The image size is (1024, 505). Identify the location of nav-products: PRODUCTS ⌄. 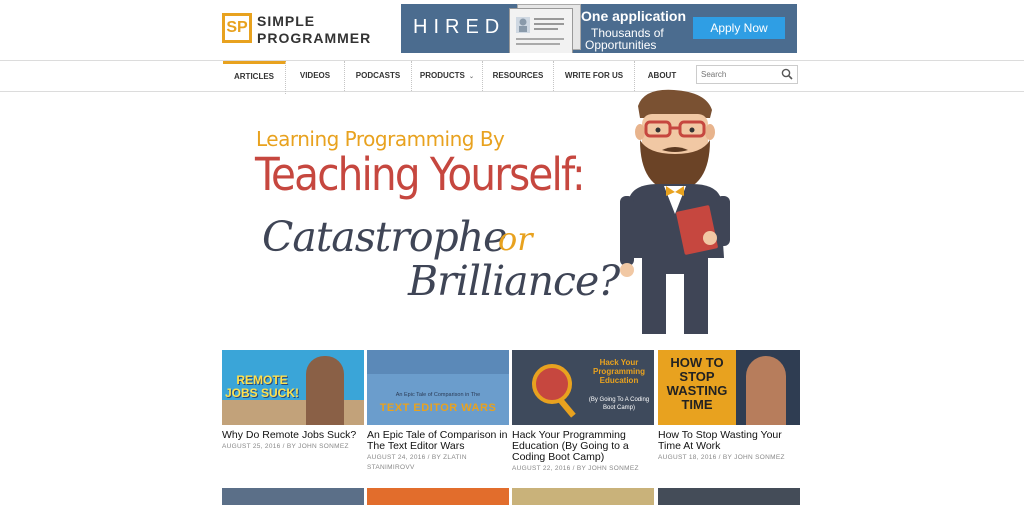
(447, 76).